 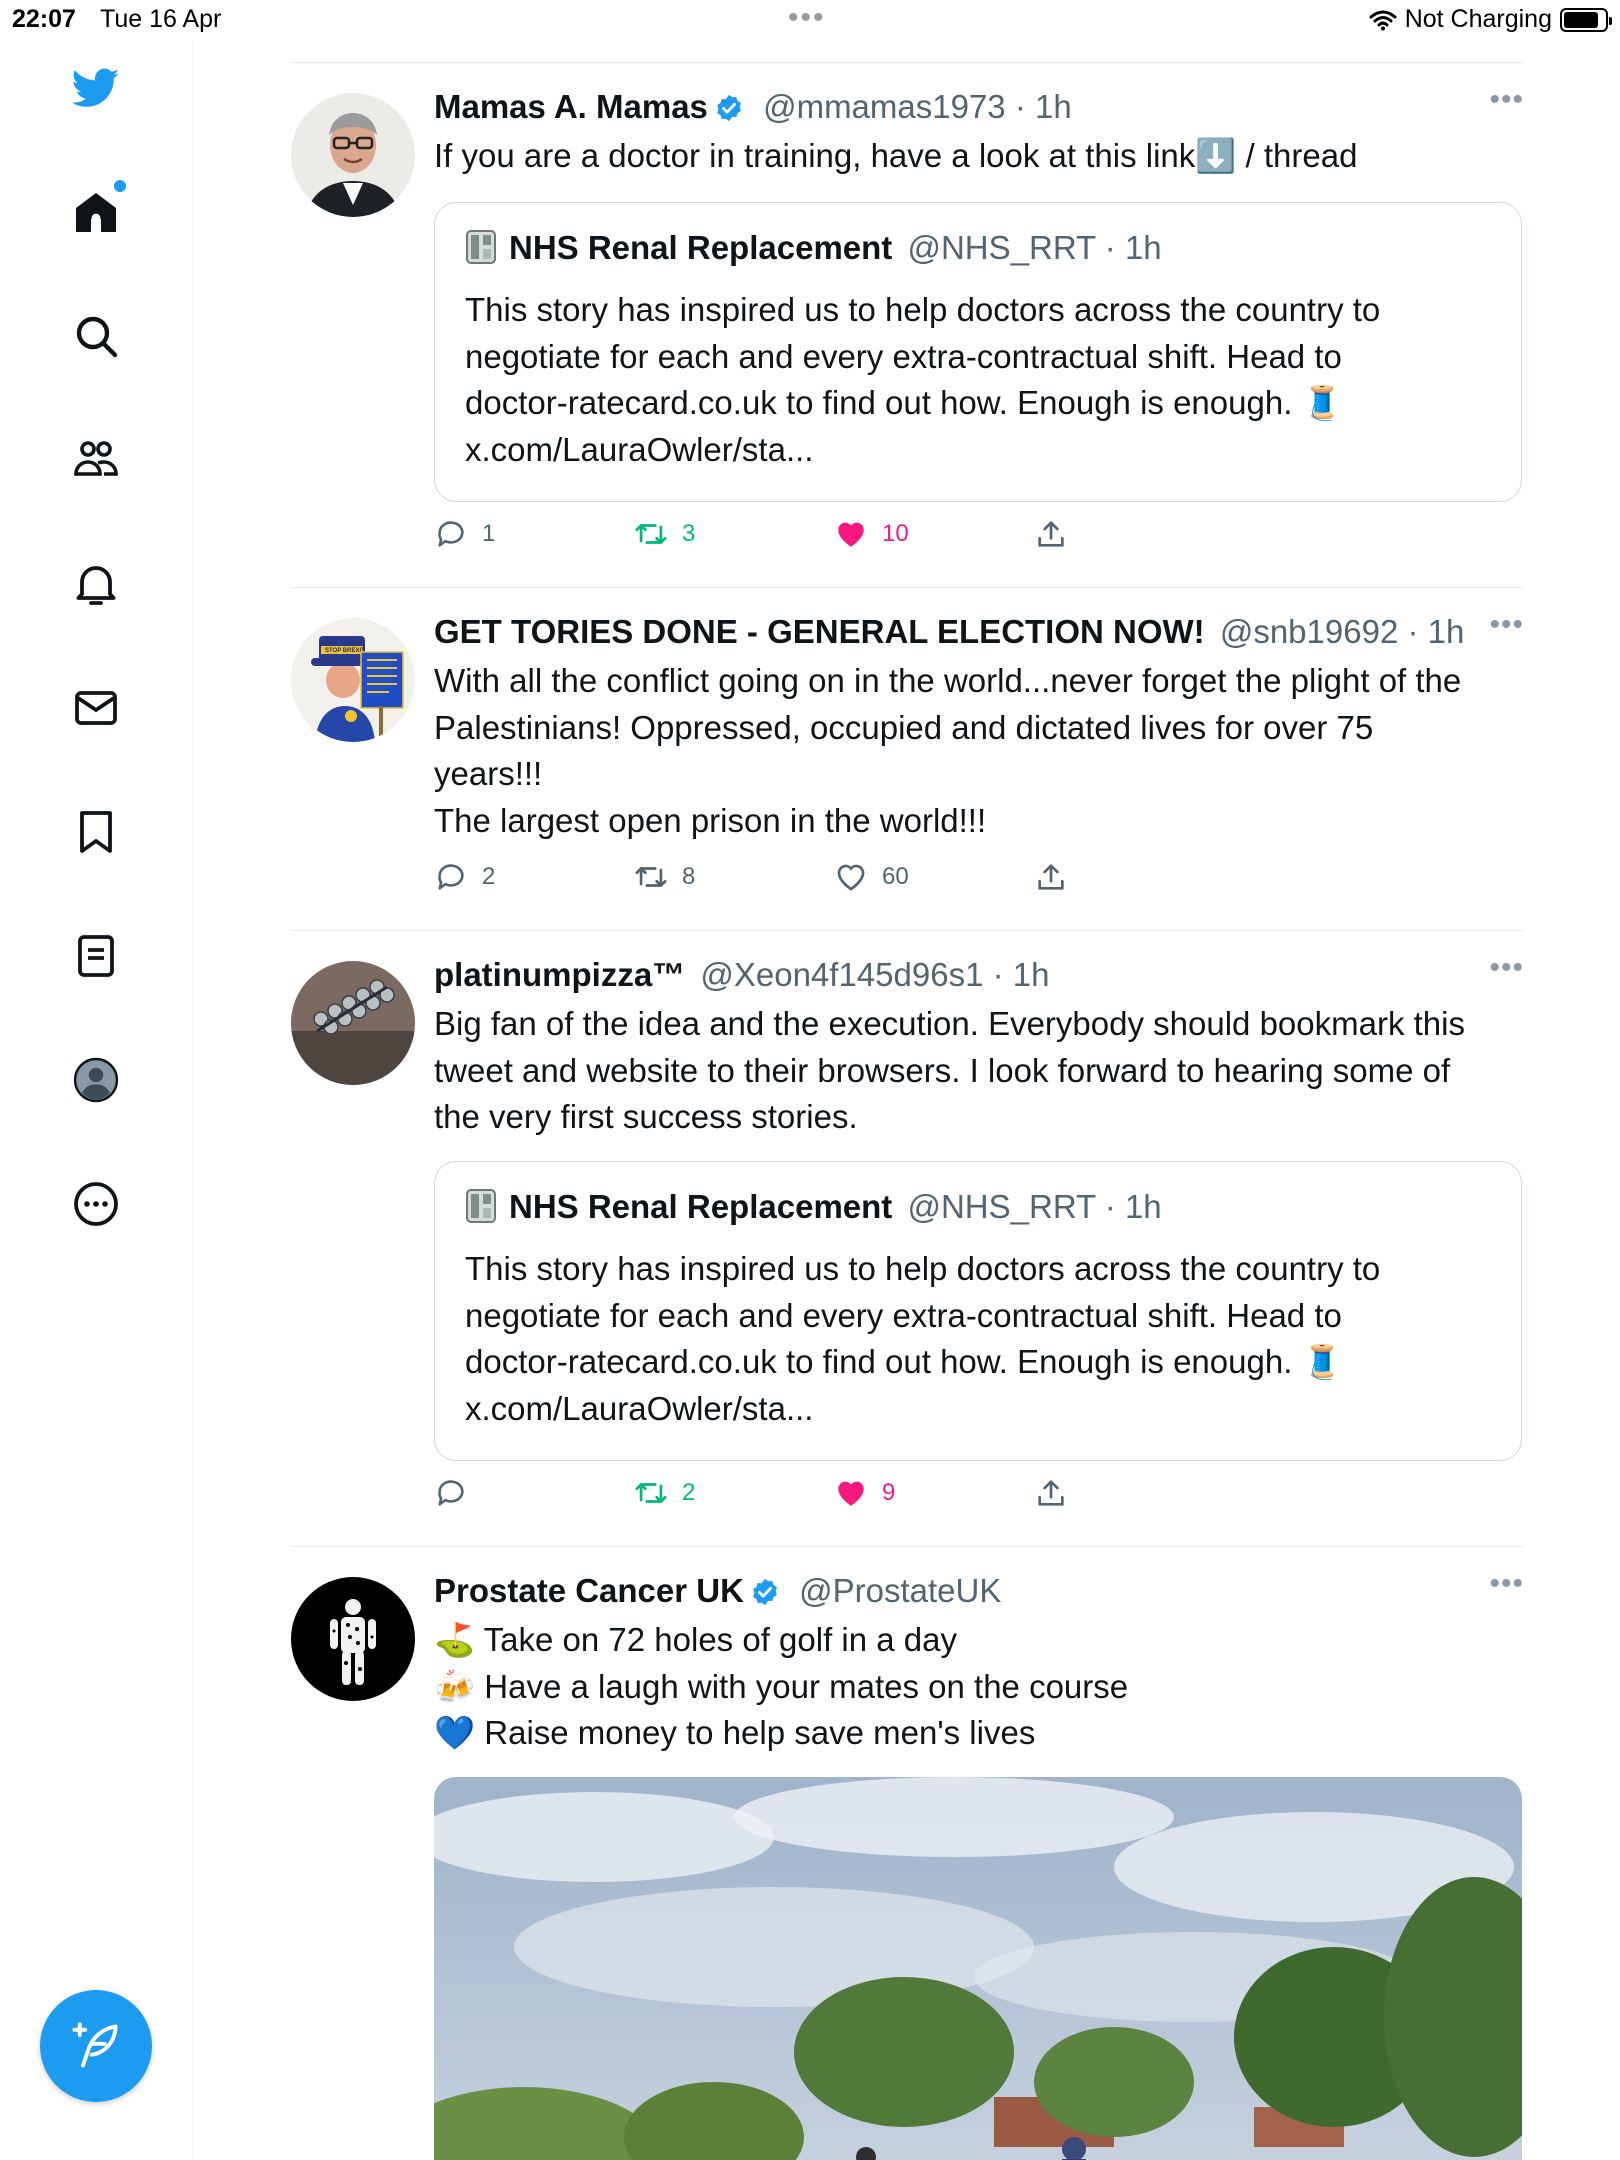 I want to click on retweet-count: 8, so click(x=689, y=876).